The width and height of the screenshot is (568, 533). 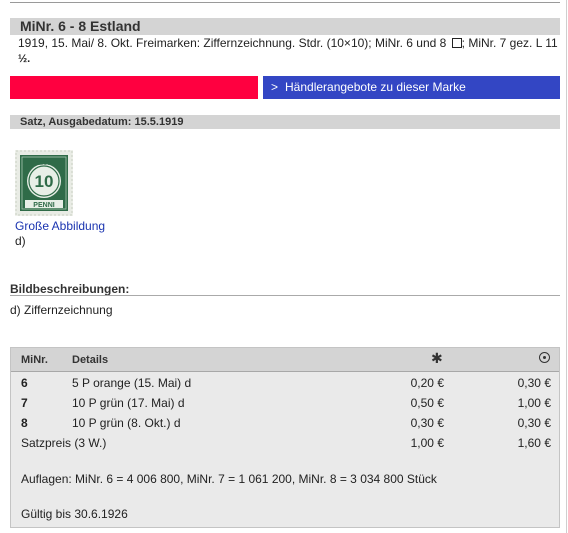 What do you see at coordinates (285, 2) in the screenshot?
I see `top-divider` at bounding box center [285, 2].